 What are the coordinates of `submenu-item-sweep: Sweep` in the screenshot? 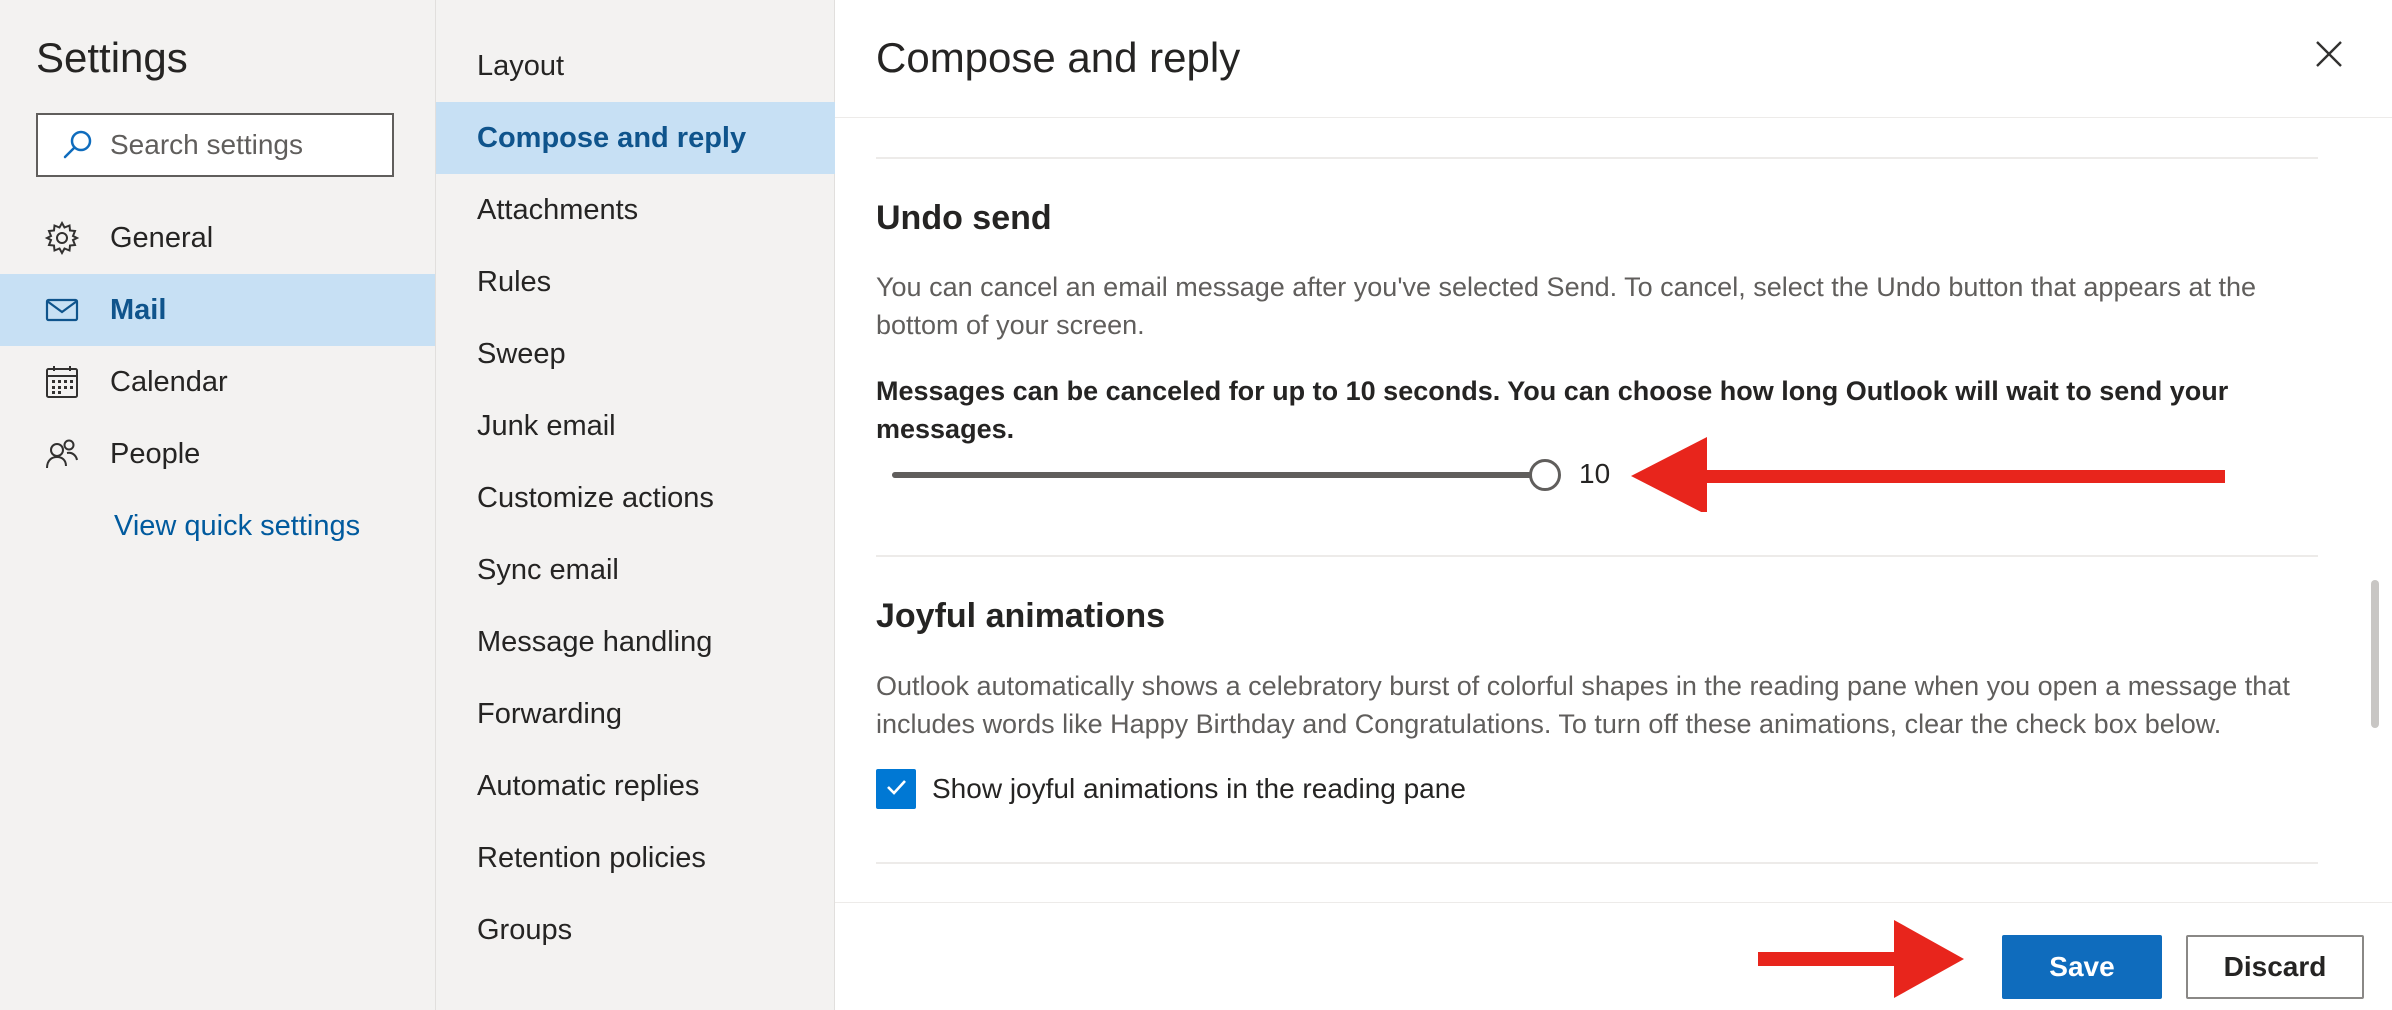 It's located at (636, 354).